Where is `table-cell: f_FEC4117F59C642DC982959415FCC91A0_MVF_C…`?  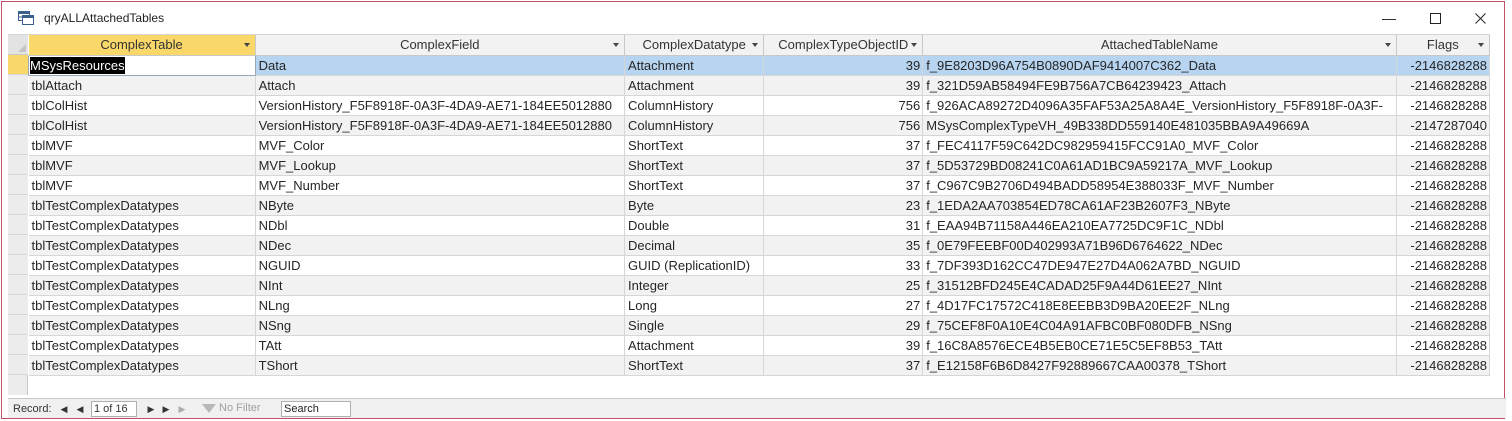 table-cell: f_FEC4117F59C642DC982959415FCC91A0_MVF_C… is located at coordinates (1159, 145).